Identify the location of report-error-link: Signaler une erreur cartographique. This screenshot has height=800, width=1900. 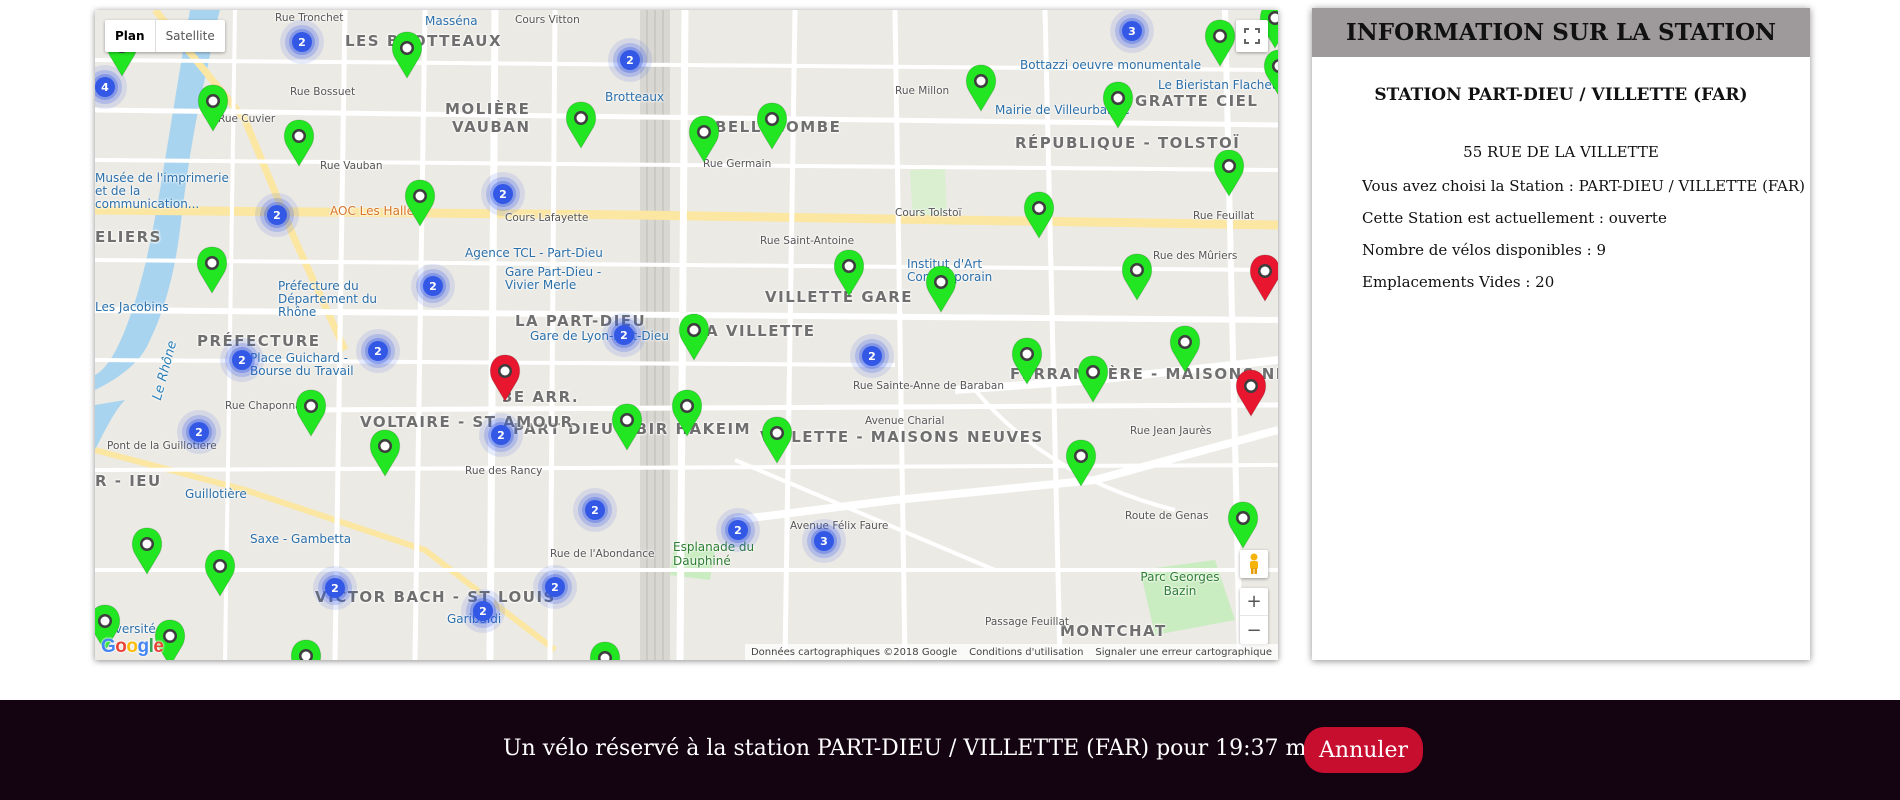
(1183, 652).